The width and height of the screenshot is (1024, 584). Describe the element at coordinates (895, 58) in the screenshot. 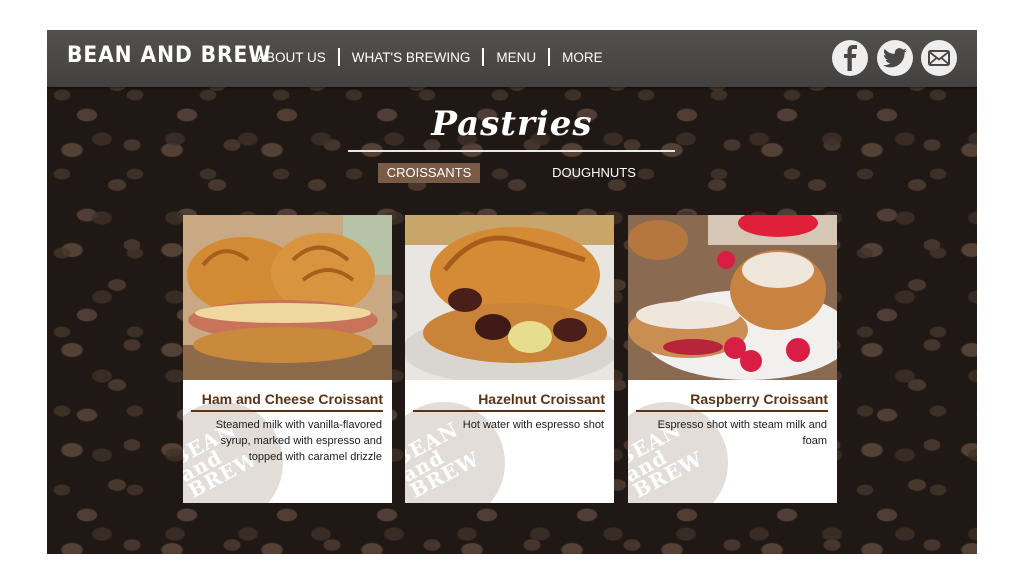

I see `twitter-icon` at that location.